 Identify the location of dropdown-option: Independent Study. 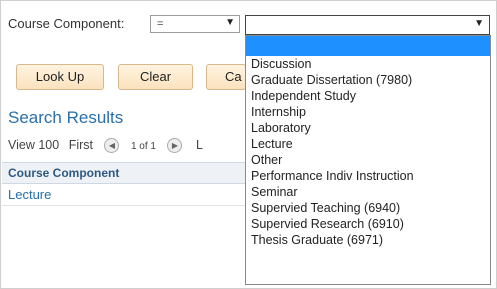
(368, 96).